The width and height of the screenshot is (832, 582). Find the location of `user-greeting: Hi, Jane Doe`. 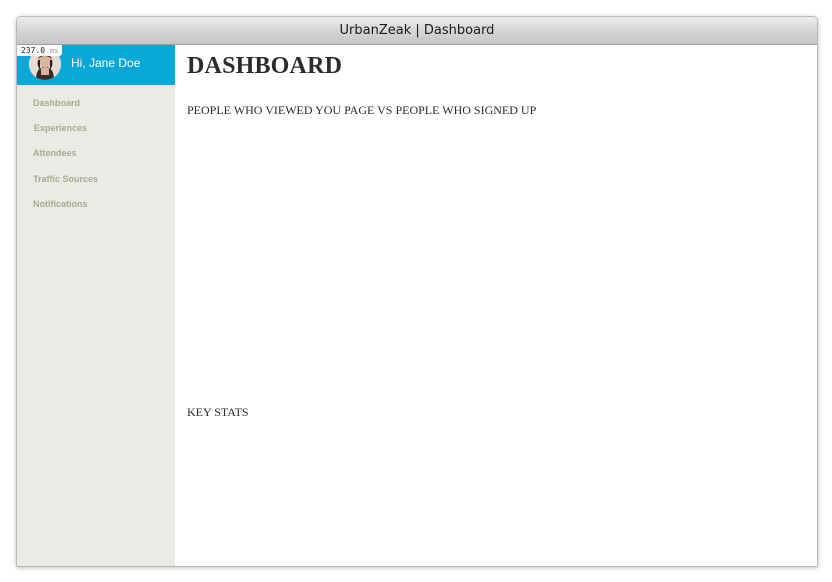

user-greeting: Hi, Jane Doe is located at coordinates (106, 63).